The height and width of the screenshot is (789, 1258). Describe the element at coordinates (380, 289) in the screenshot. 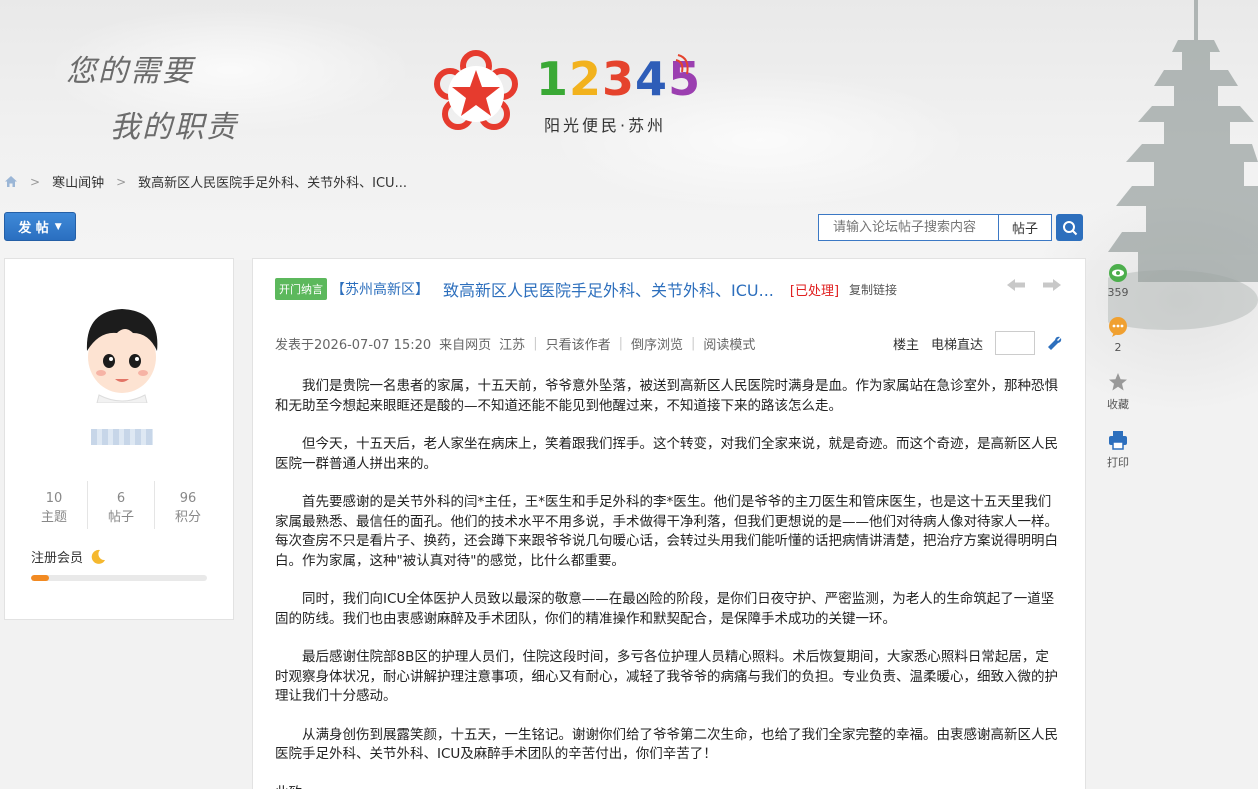

I see `region-label: 【苏州高新区】` at that location.